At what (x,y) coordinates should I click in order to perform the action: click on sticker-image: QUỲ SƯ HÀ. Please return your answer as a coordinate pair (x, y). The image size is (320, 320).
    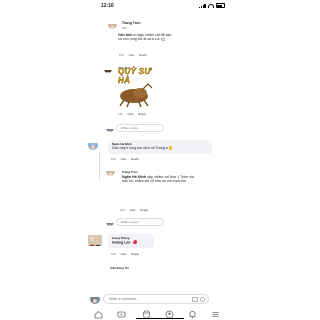
    Looking at the image, I should click on (136, 87).